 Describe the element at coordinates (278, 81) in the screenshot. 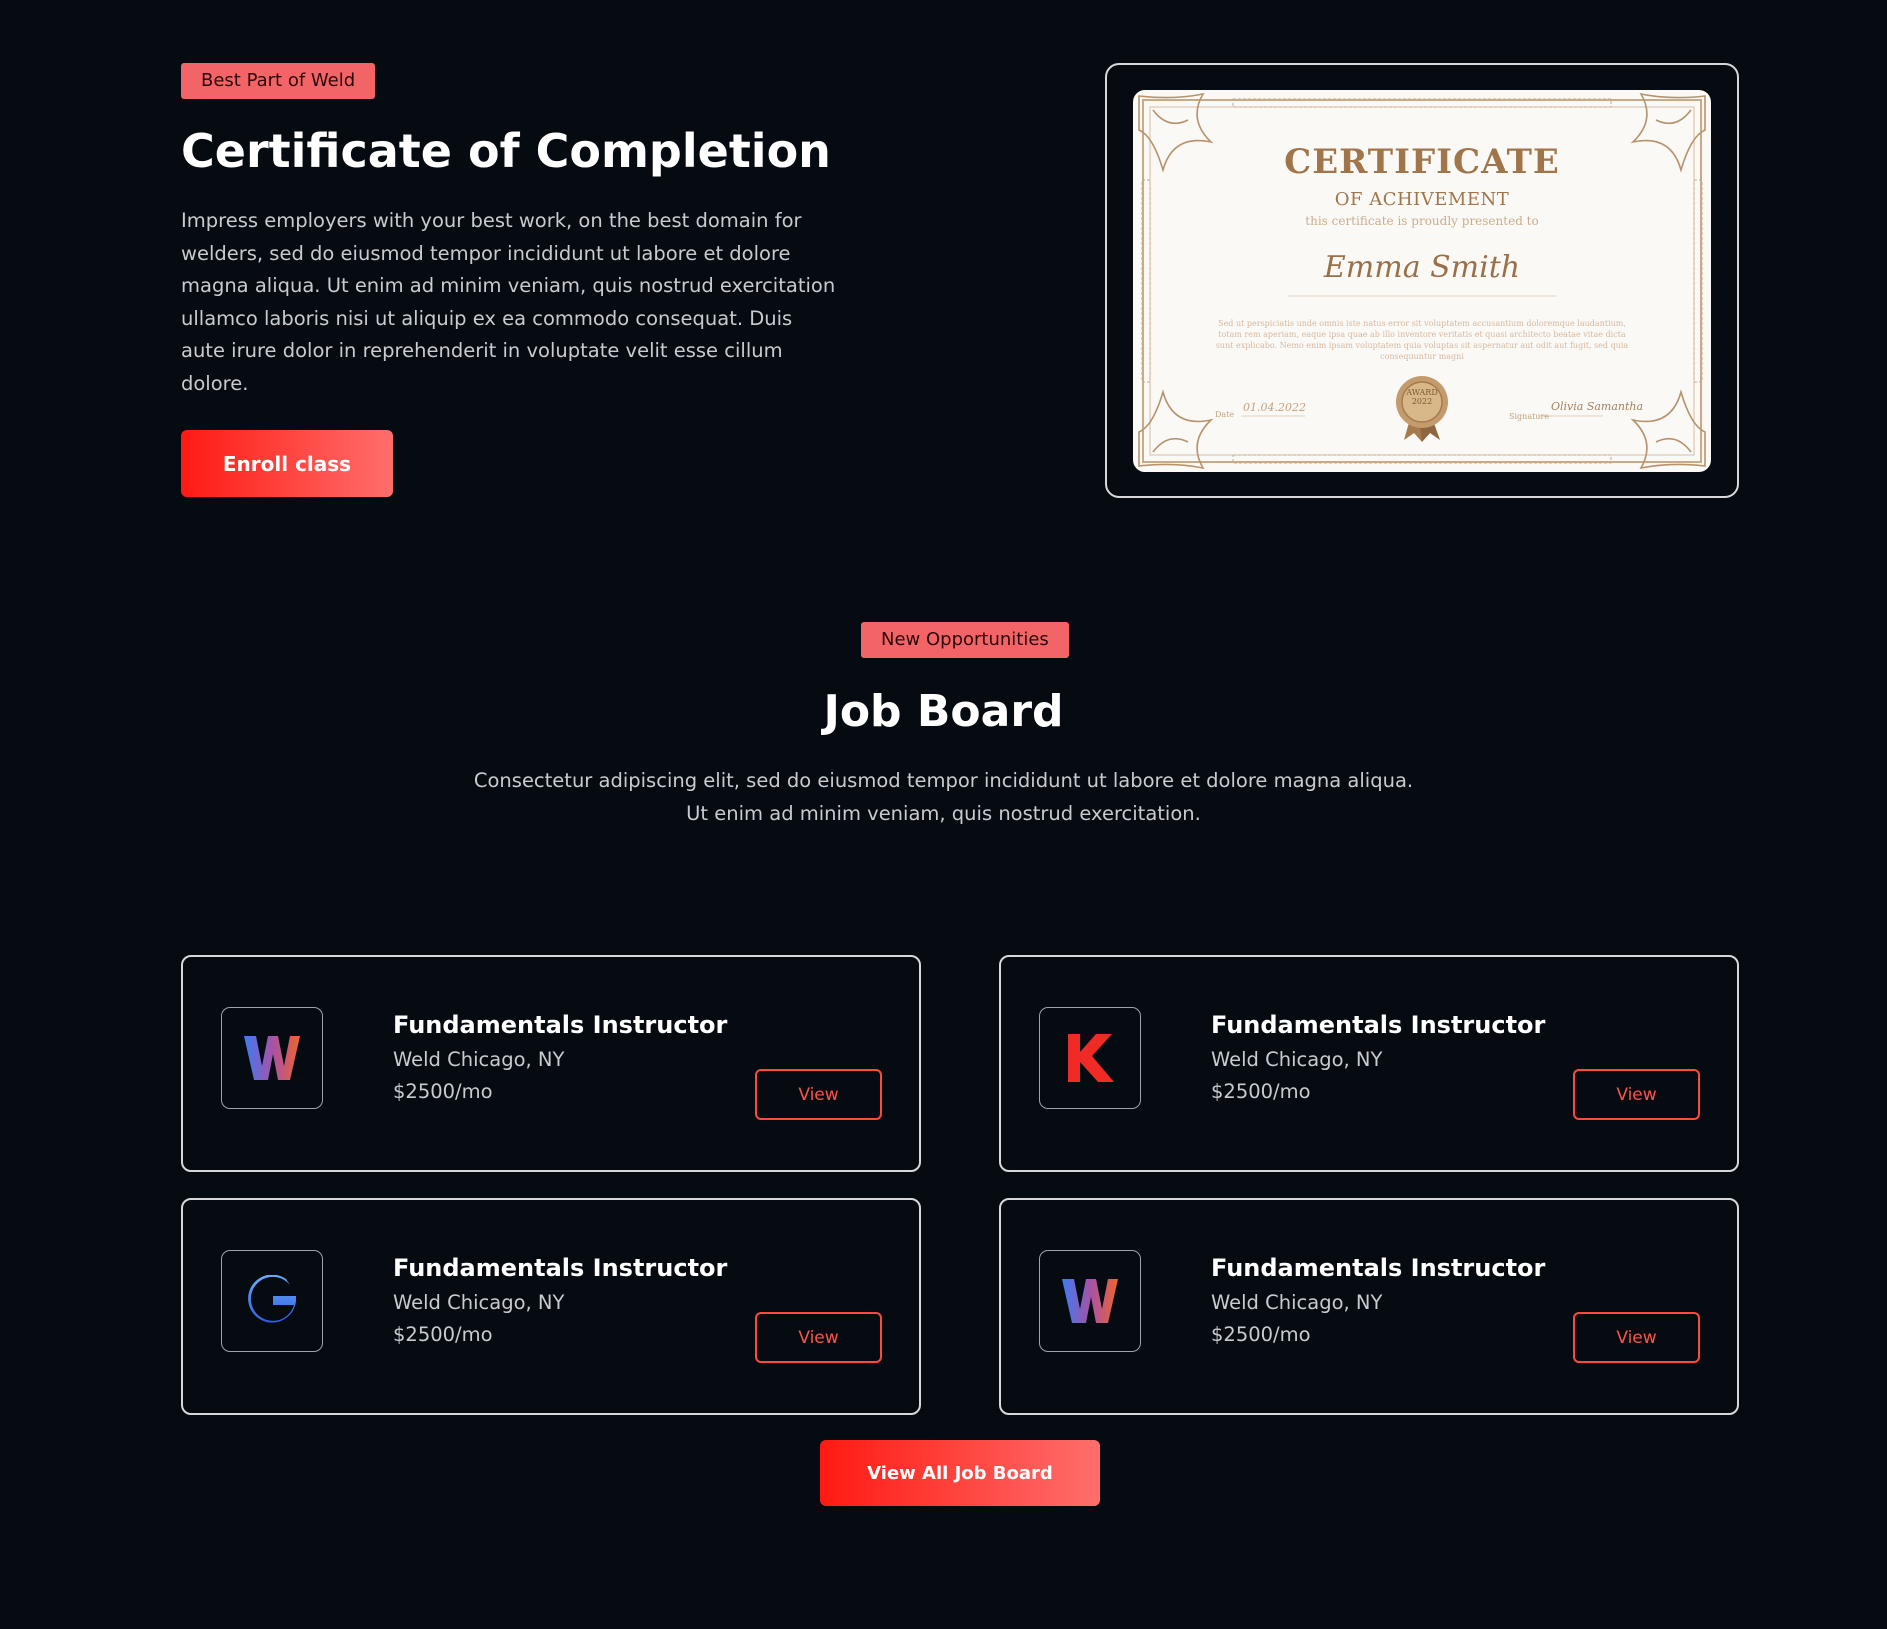

I see `section-badge: Best Part of Weld` at that location.